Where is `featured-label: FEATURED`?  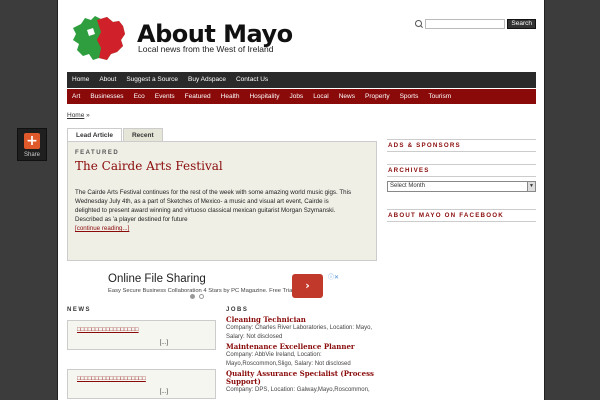
featured-label: FEATURED is located at coordinates (97, 153).